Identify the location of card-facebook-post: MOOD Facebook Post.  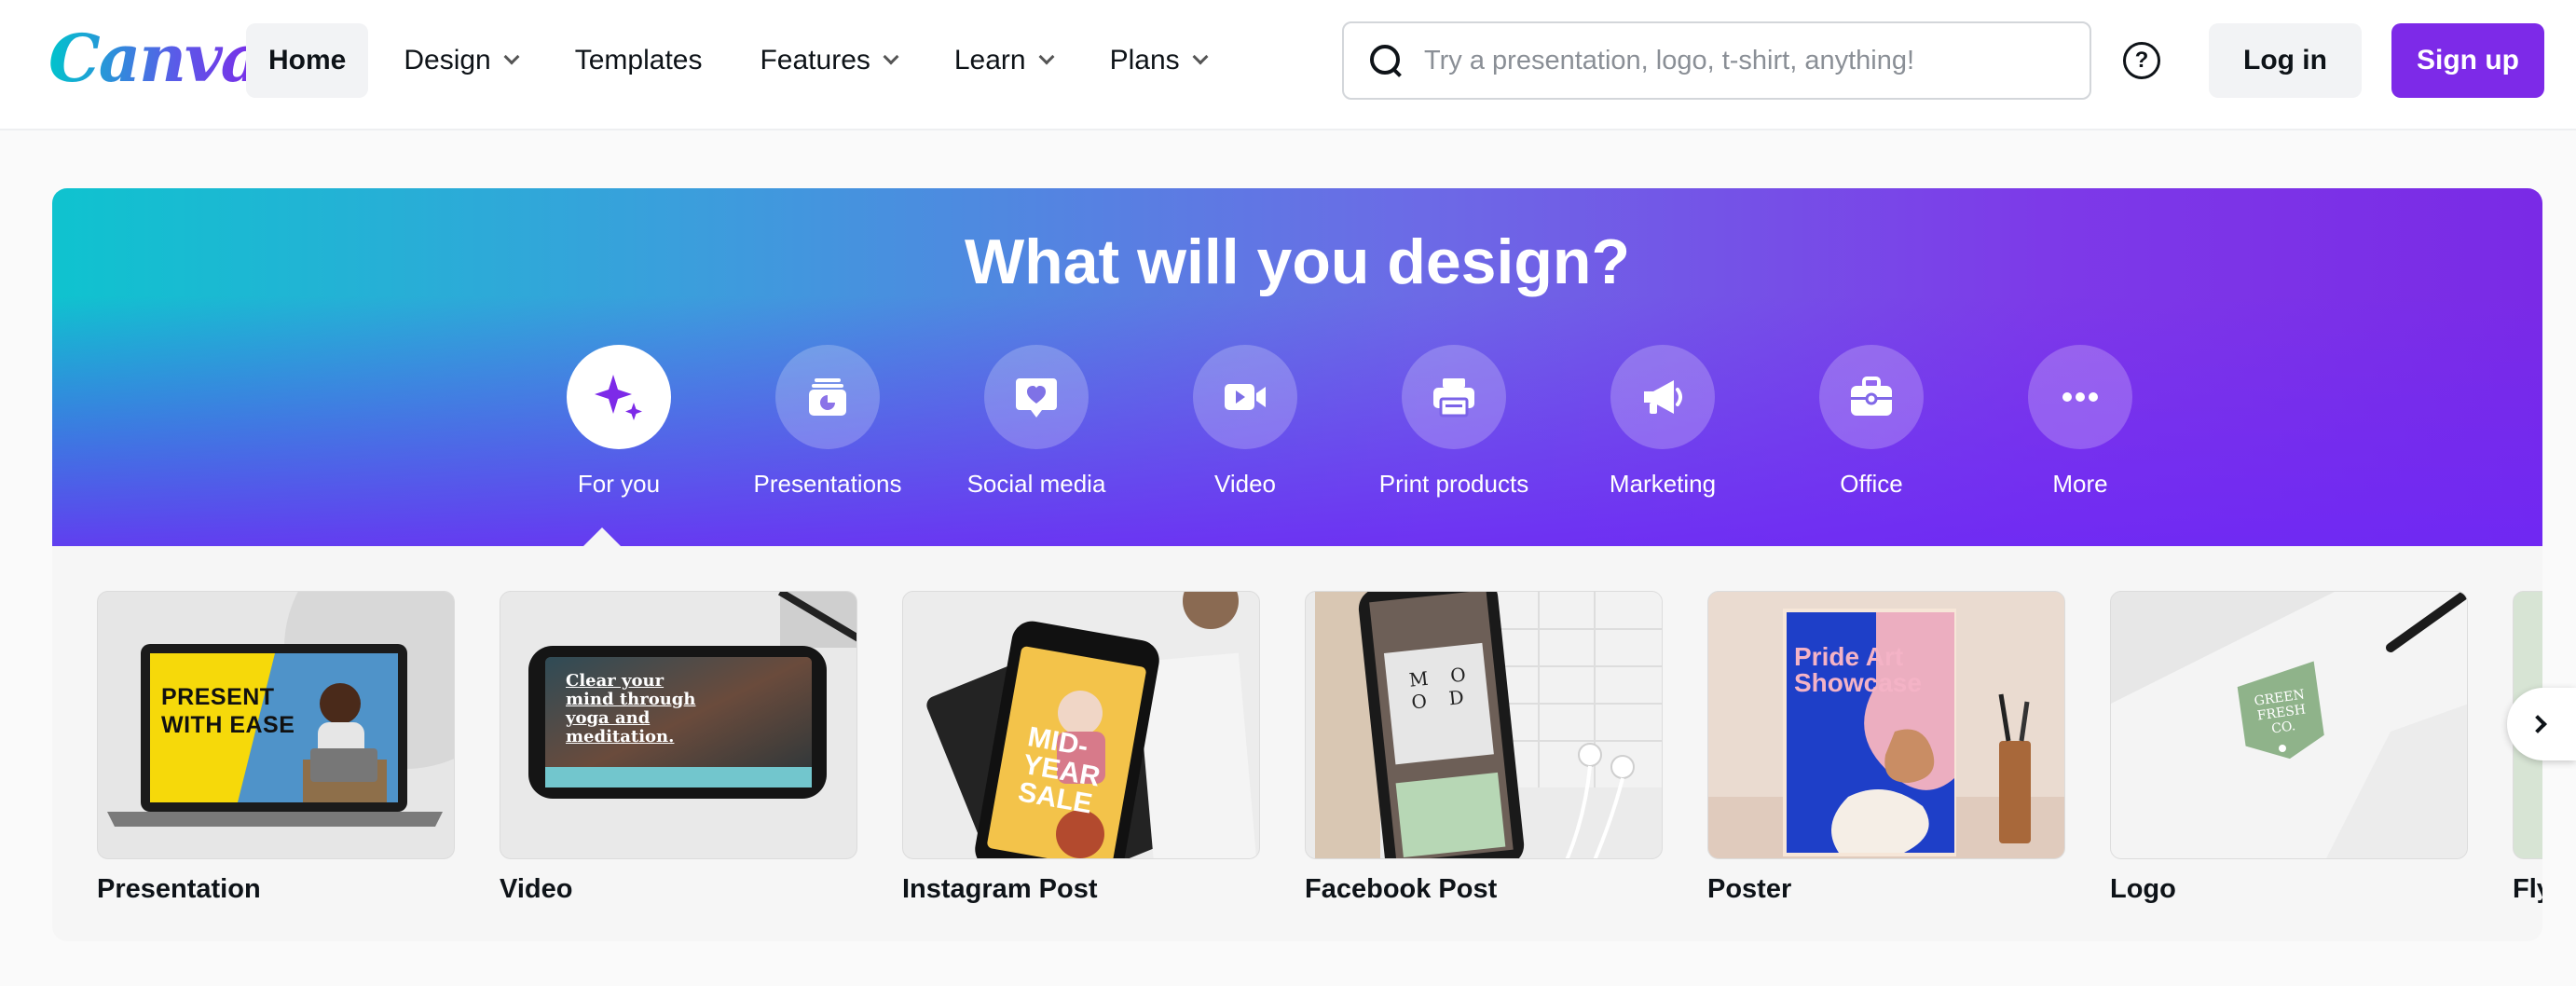
(1484, 748).